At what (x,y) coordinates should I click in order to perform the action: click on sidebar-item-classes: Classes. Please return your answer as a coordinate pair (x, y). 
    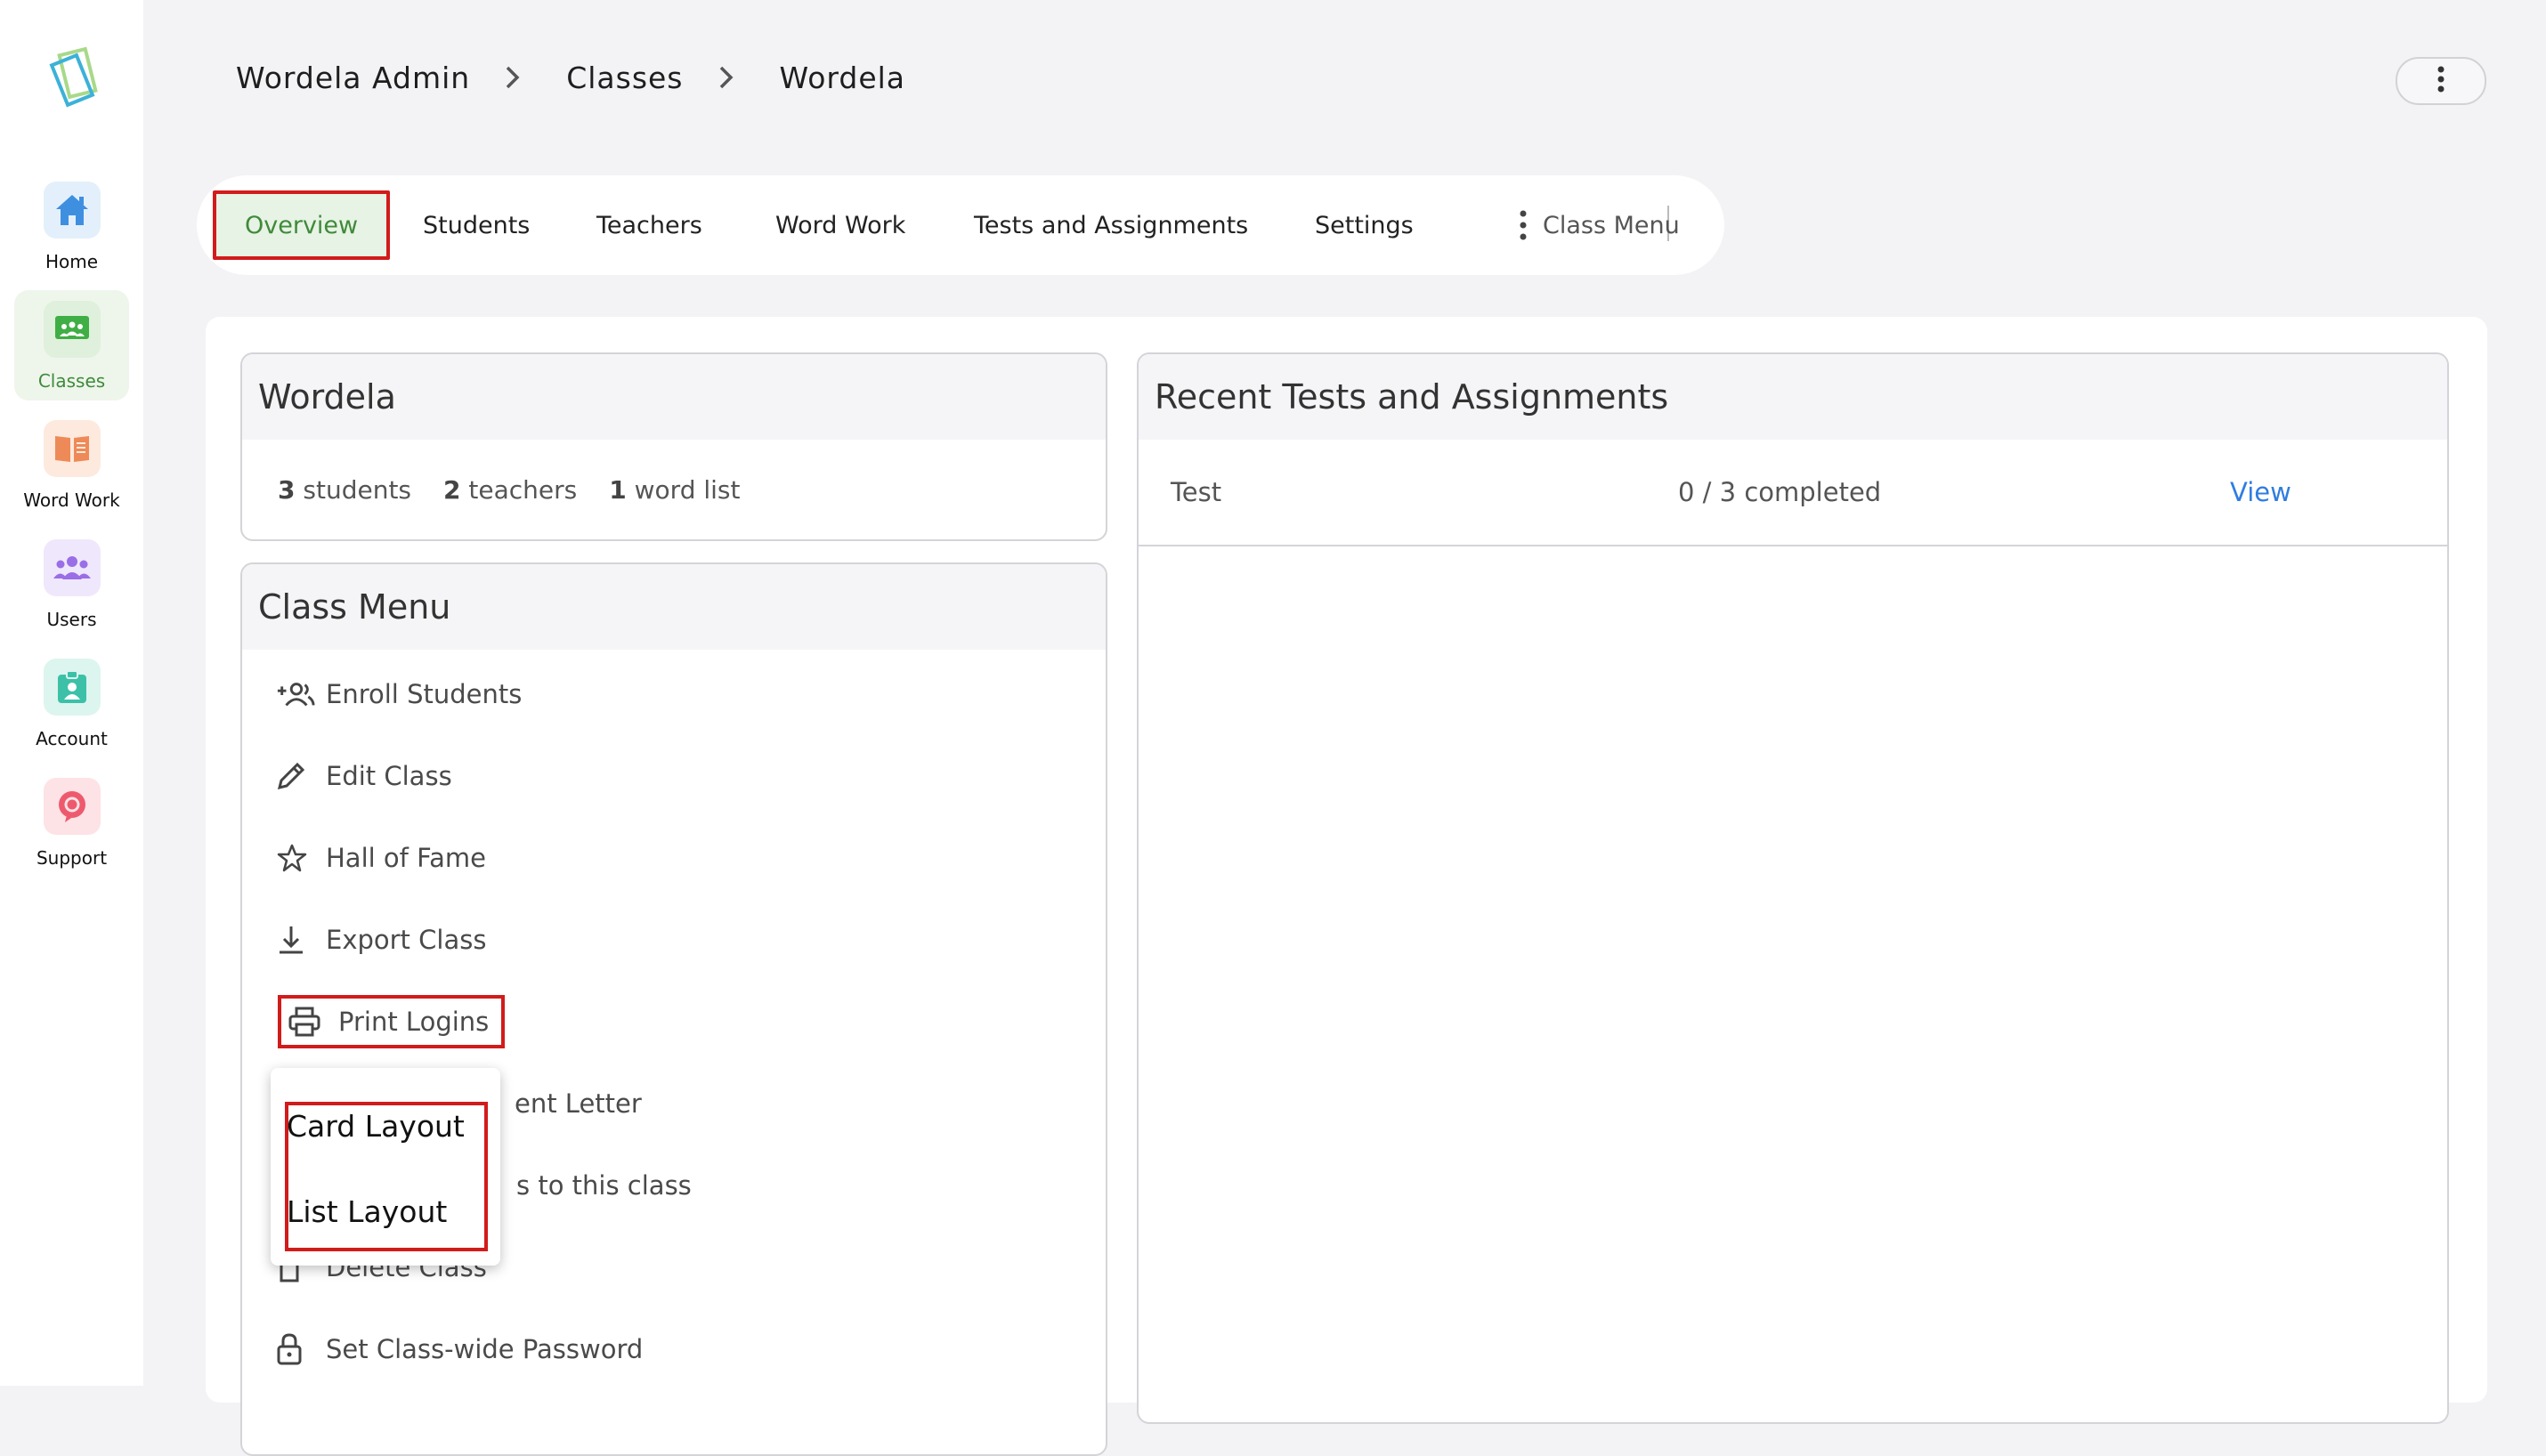
    Looking at the image, I should click on (71, 345).